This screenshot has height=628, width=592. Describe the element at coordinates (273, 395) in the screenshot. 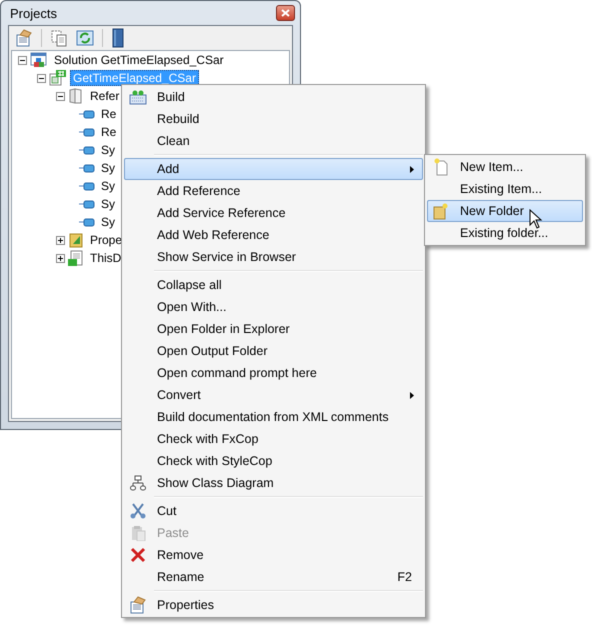

I see `menu-item: Convert` at that location.